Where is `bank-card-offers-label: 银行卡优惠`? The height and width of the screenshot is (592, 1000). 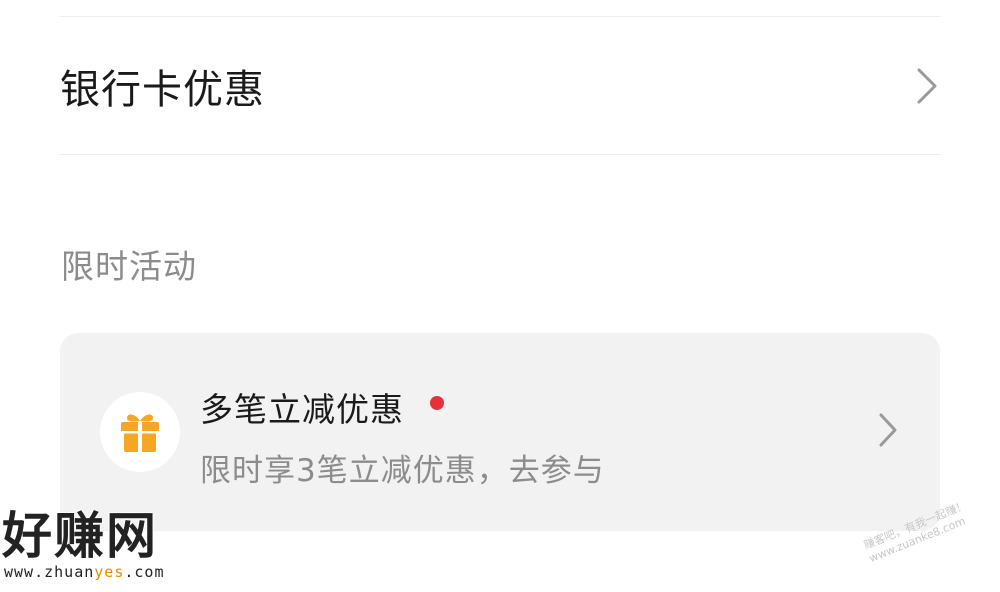 bank-card-offers-label: 银行卡优惠 is located at coordinates (162, 89).